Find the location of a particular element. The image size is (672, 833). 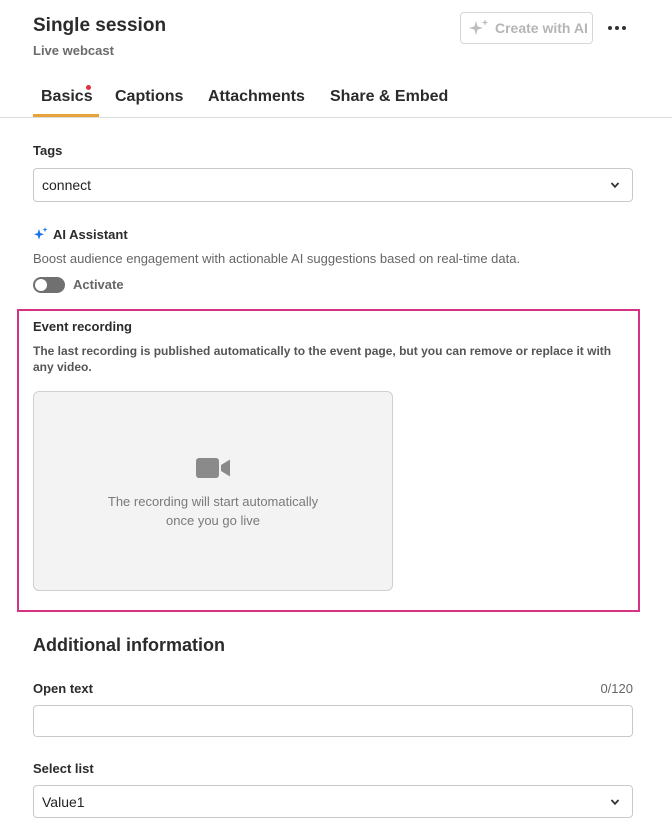

ai-sparkle-icon is located at coordinates (41, 233).